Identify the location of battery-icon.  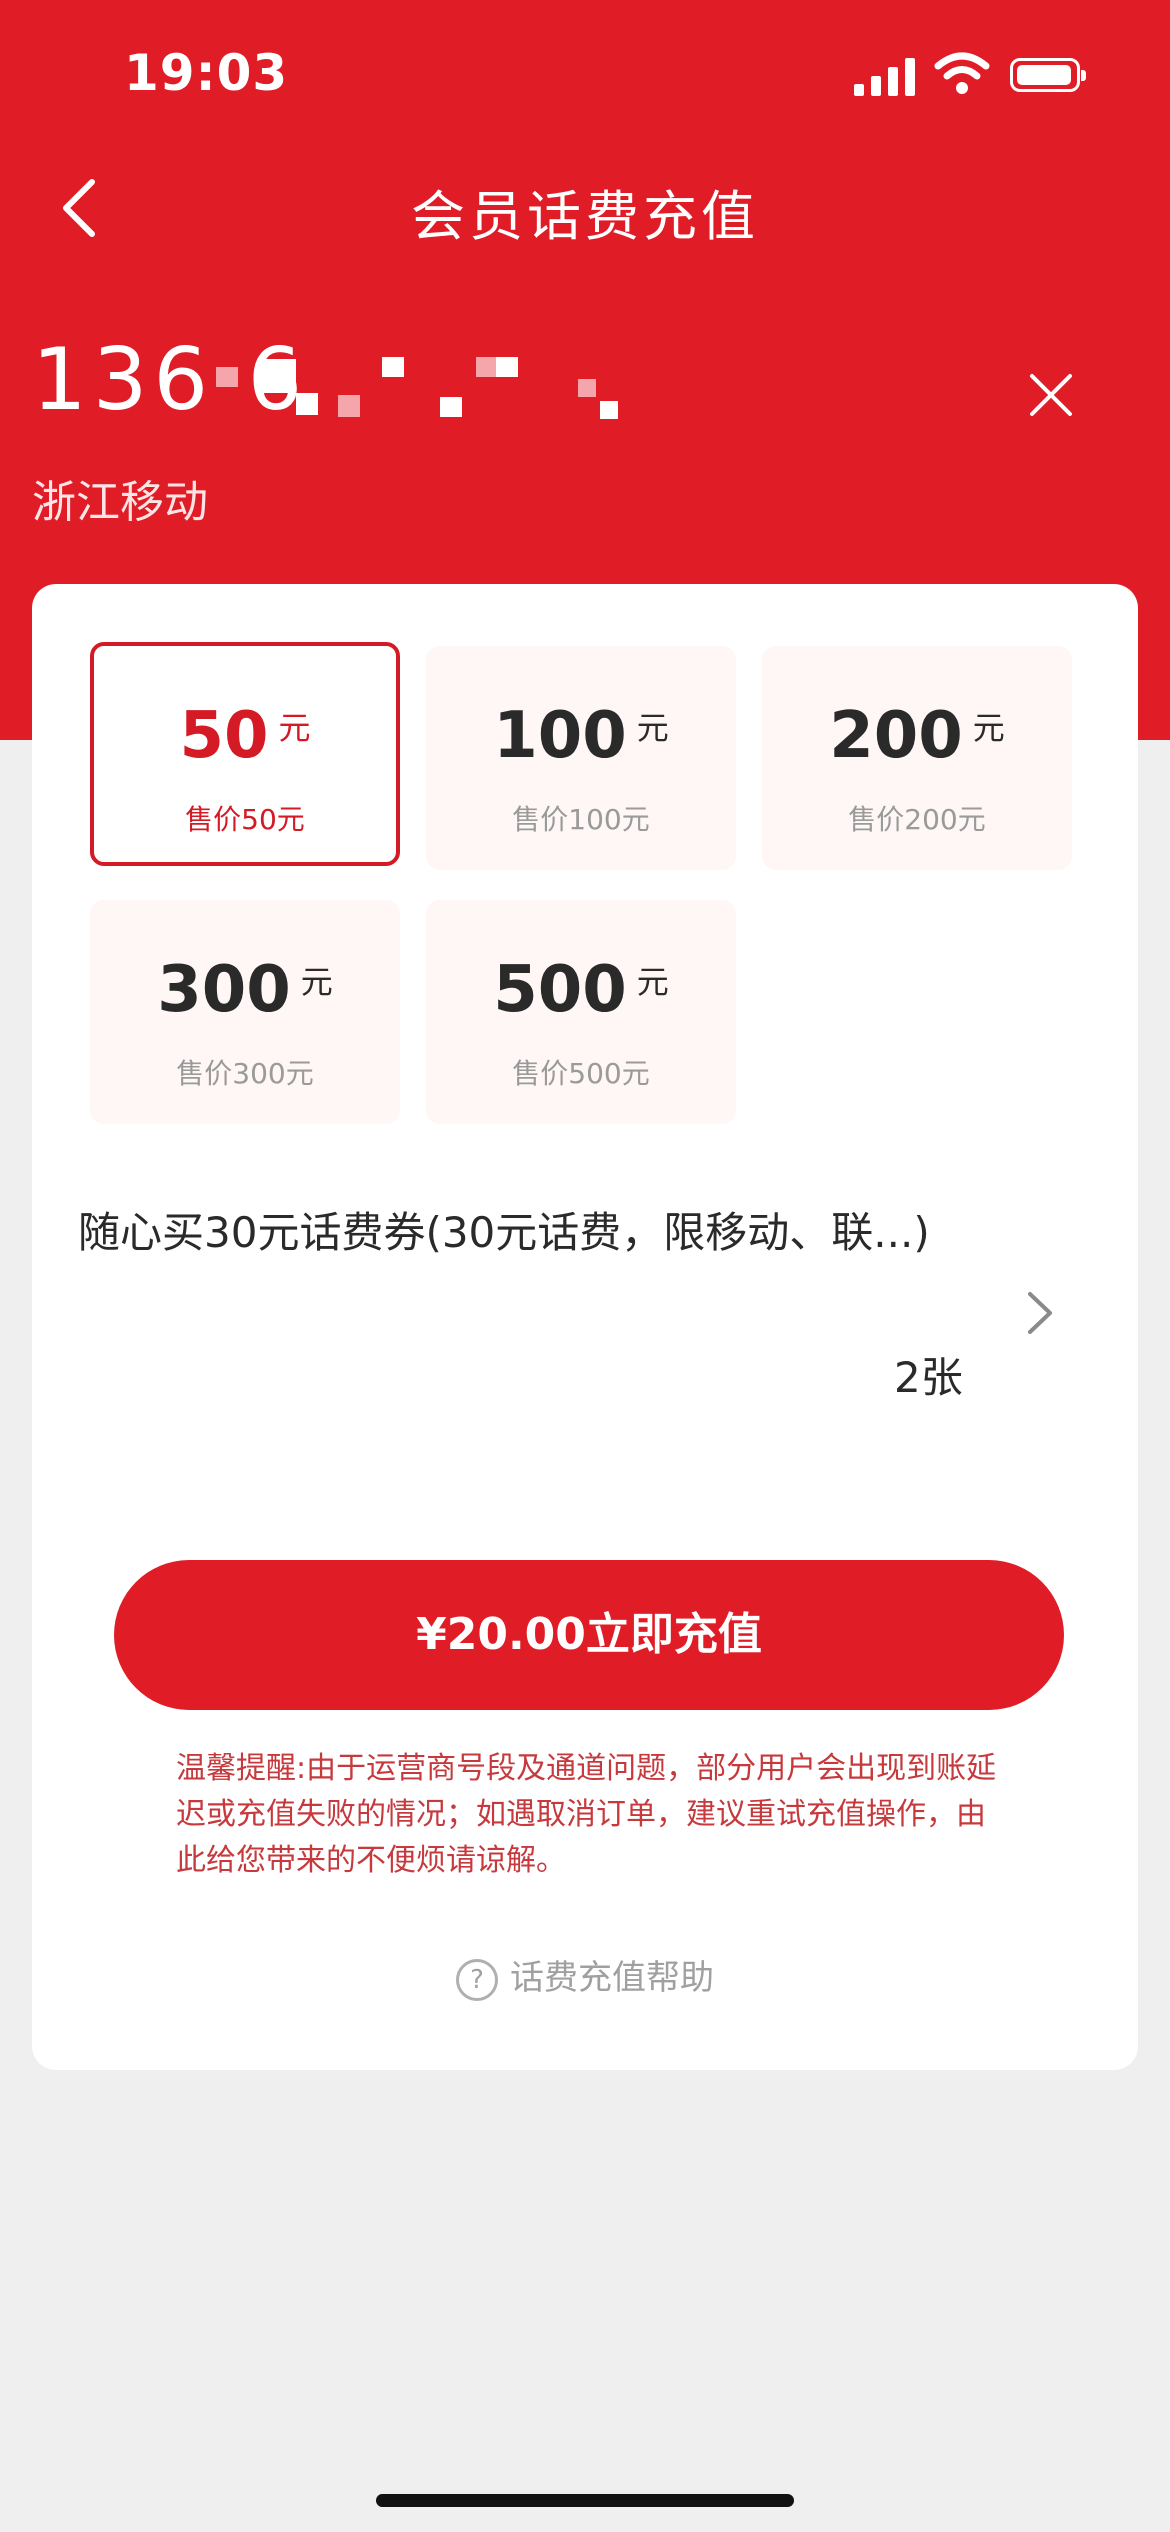
(1048, 75).